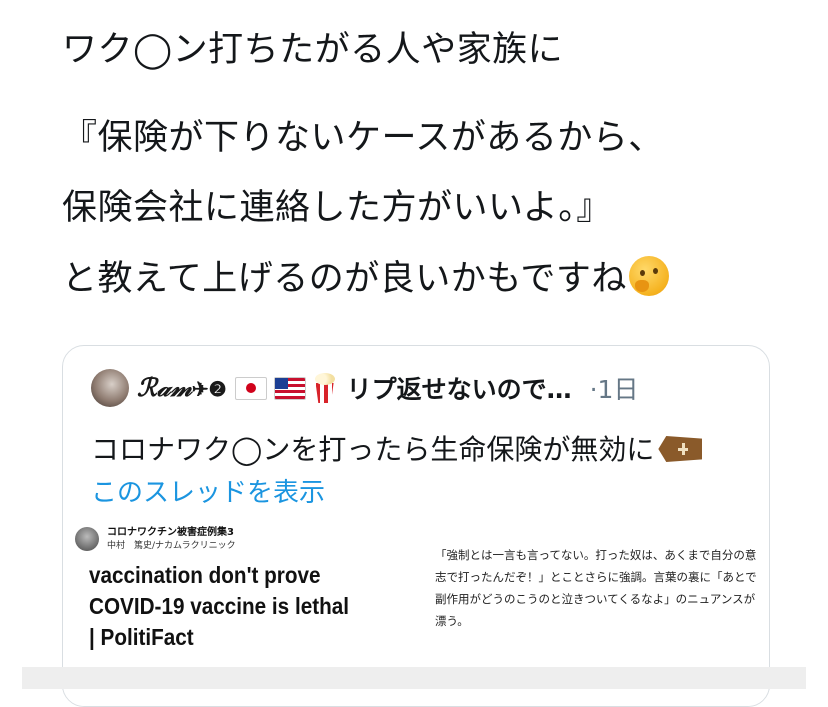 Image resolution: width=828 pixels, height=707 pixels. What do you see at coordinates (182, 388) in the screenshot?
I see `quoted-user-name: ℛ𝒶𝓂✈❷` at bounding box center [182, 388].